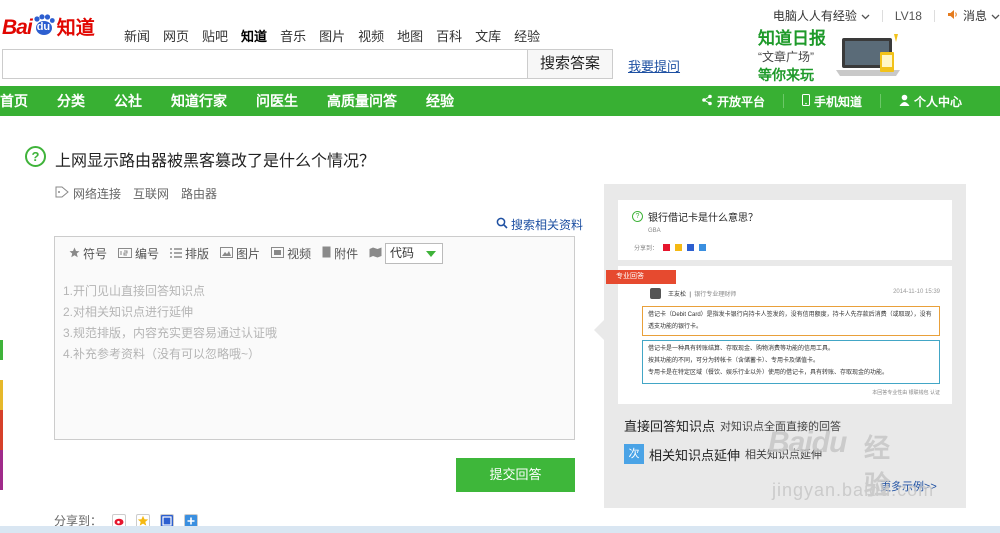  I want to click on legend-desc: 相关知识点延伸, so click(784, 455).